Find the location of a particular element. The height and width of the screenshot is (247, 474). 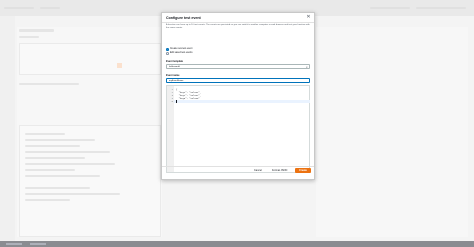

modal-title: Configure test event is located at coordinates (183, 18).